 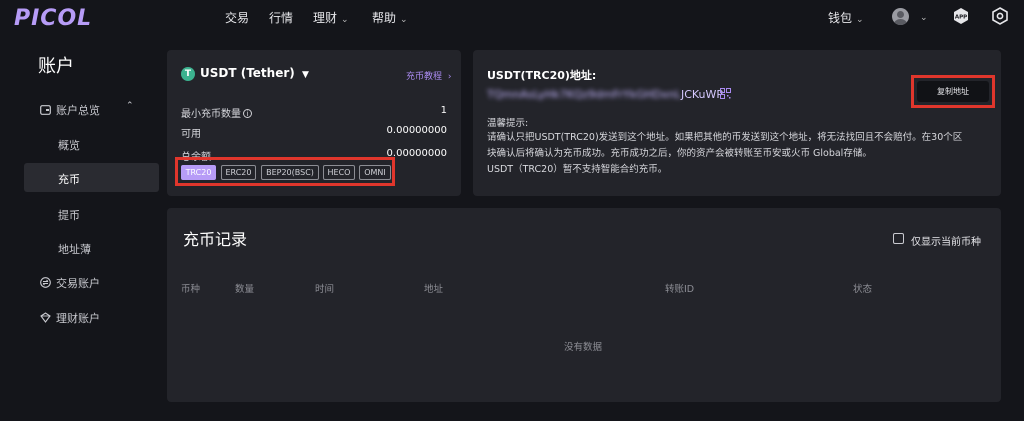 I want to click on account-menu-toggle: ⌄, so click(x=922, y=16).